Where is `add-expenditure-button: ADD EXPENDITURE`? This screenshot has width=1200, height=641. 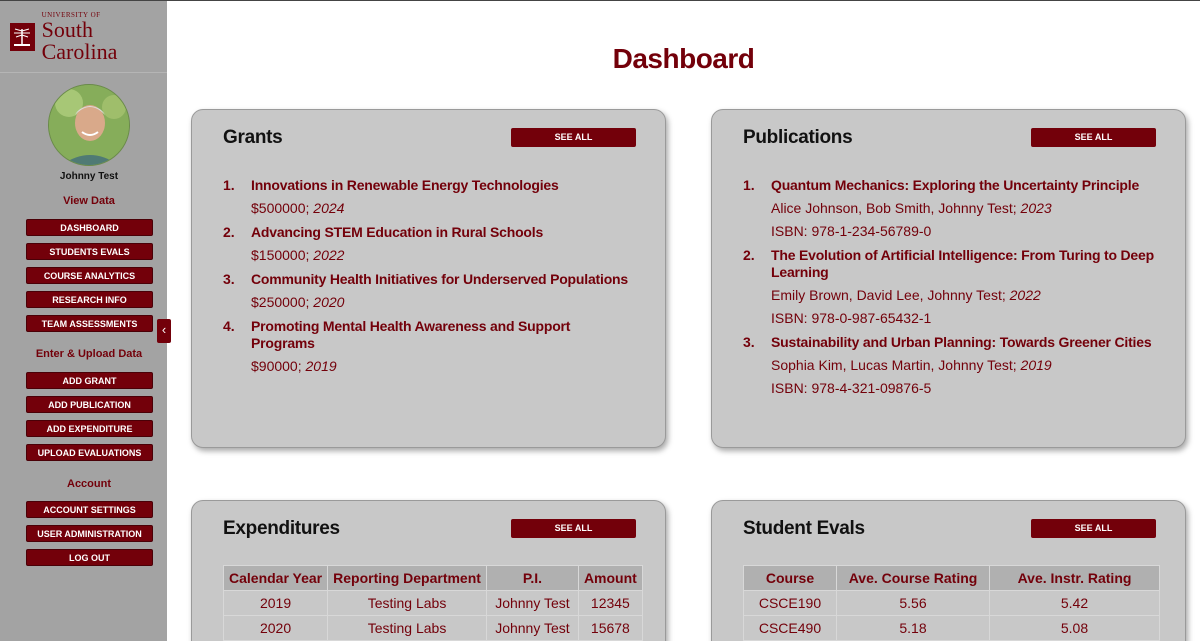 add-expenditure-button: ADD EXPENDITURE is located at coordinates (89, 428).